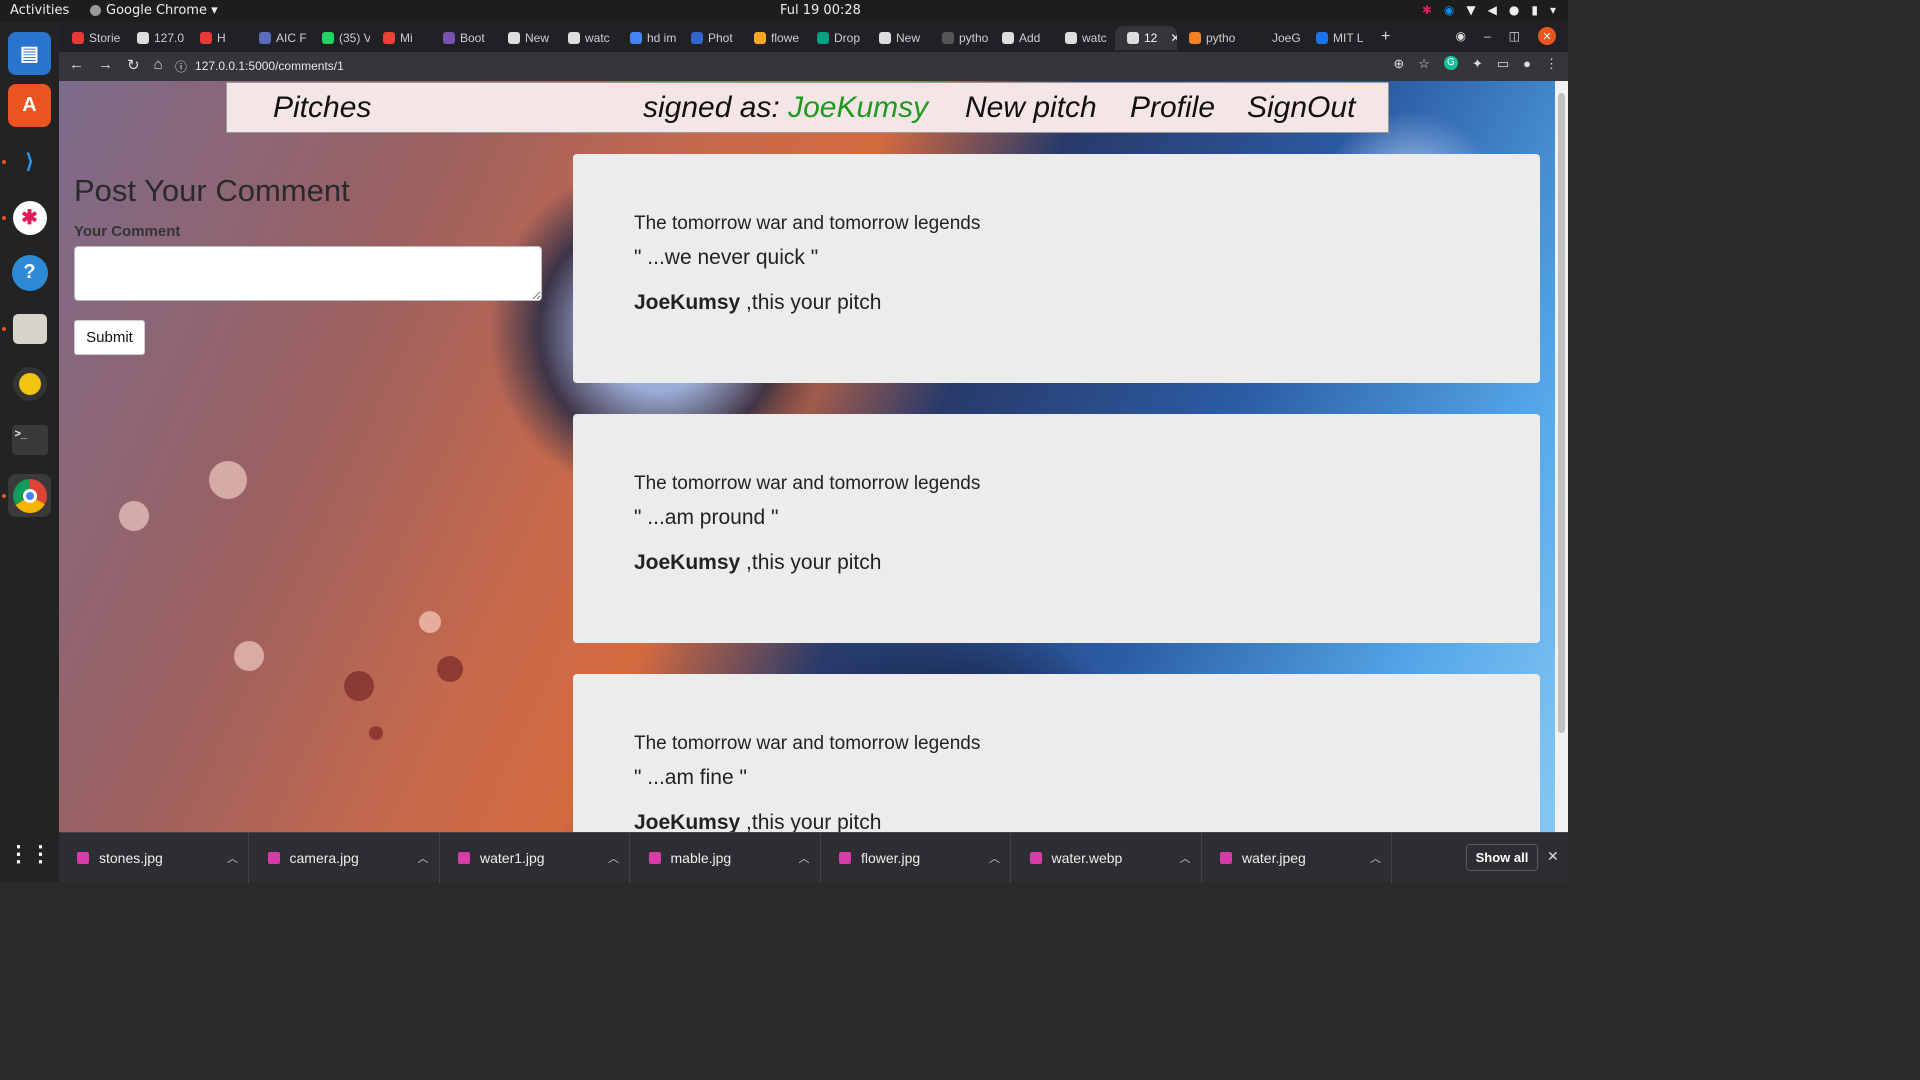 The image size is (1920, 1080). Describe the element at coordinates (1527, 64) in the screenshot. I see `profile-avatar: ●` at that location.